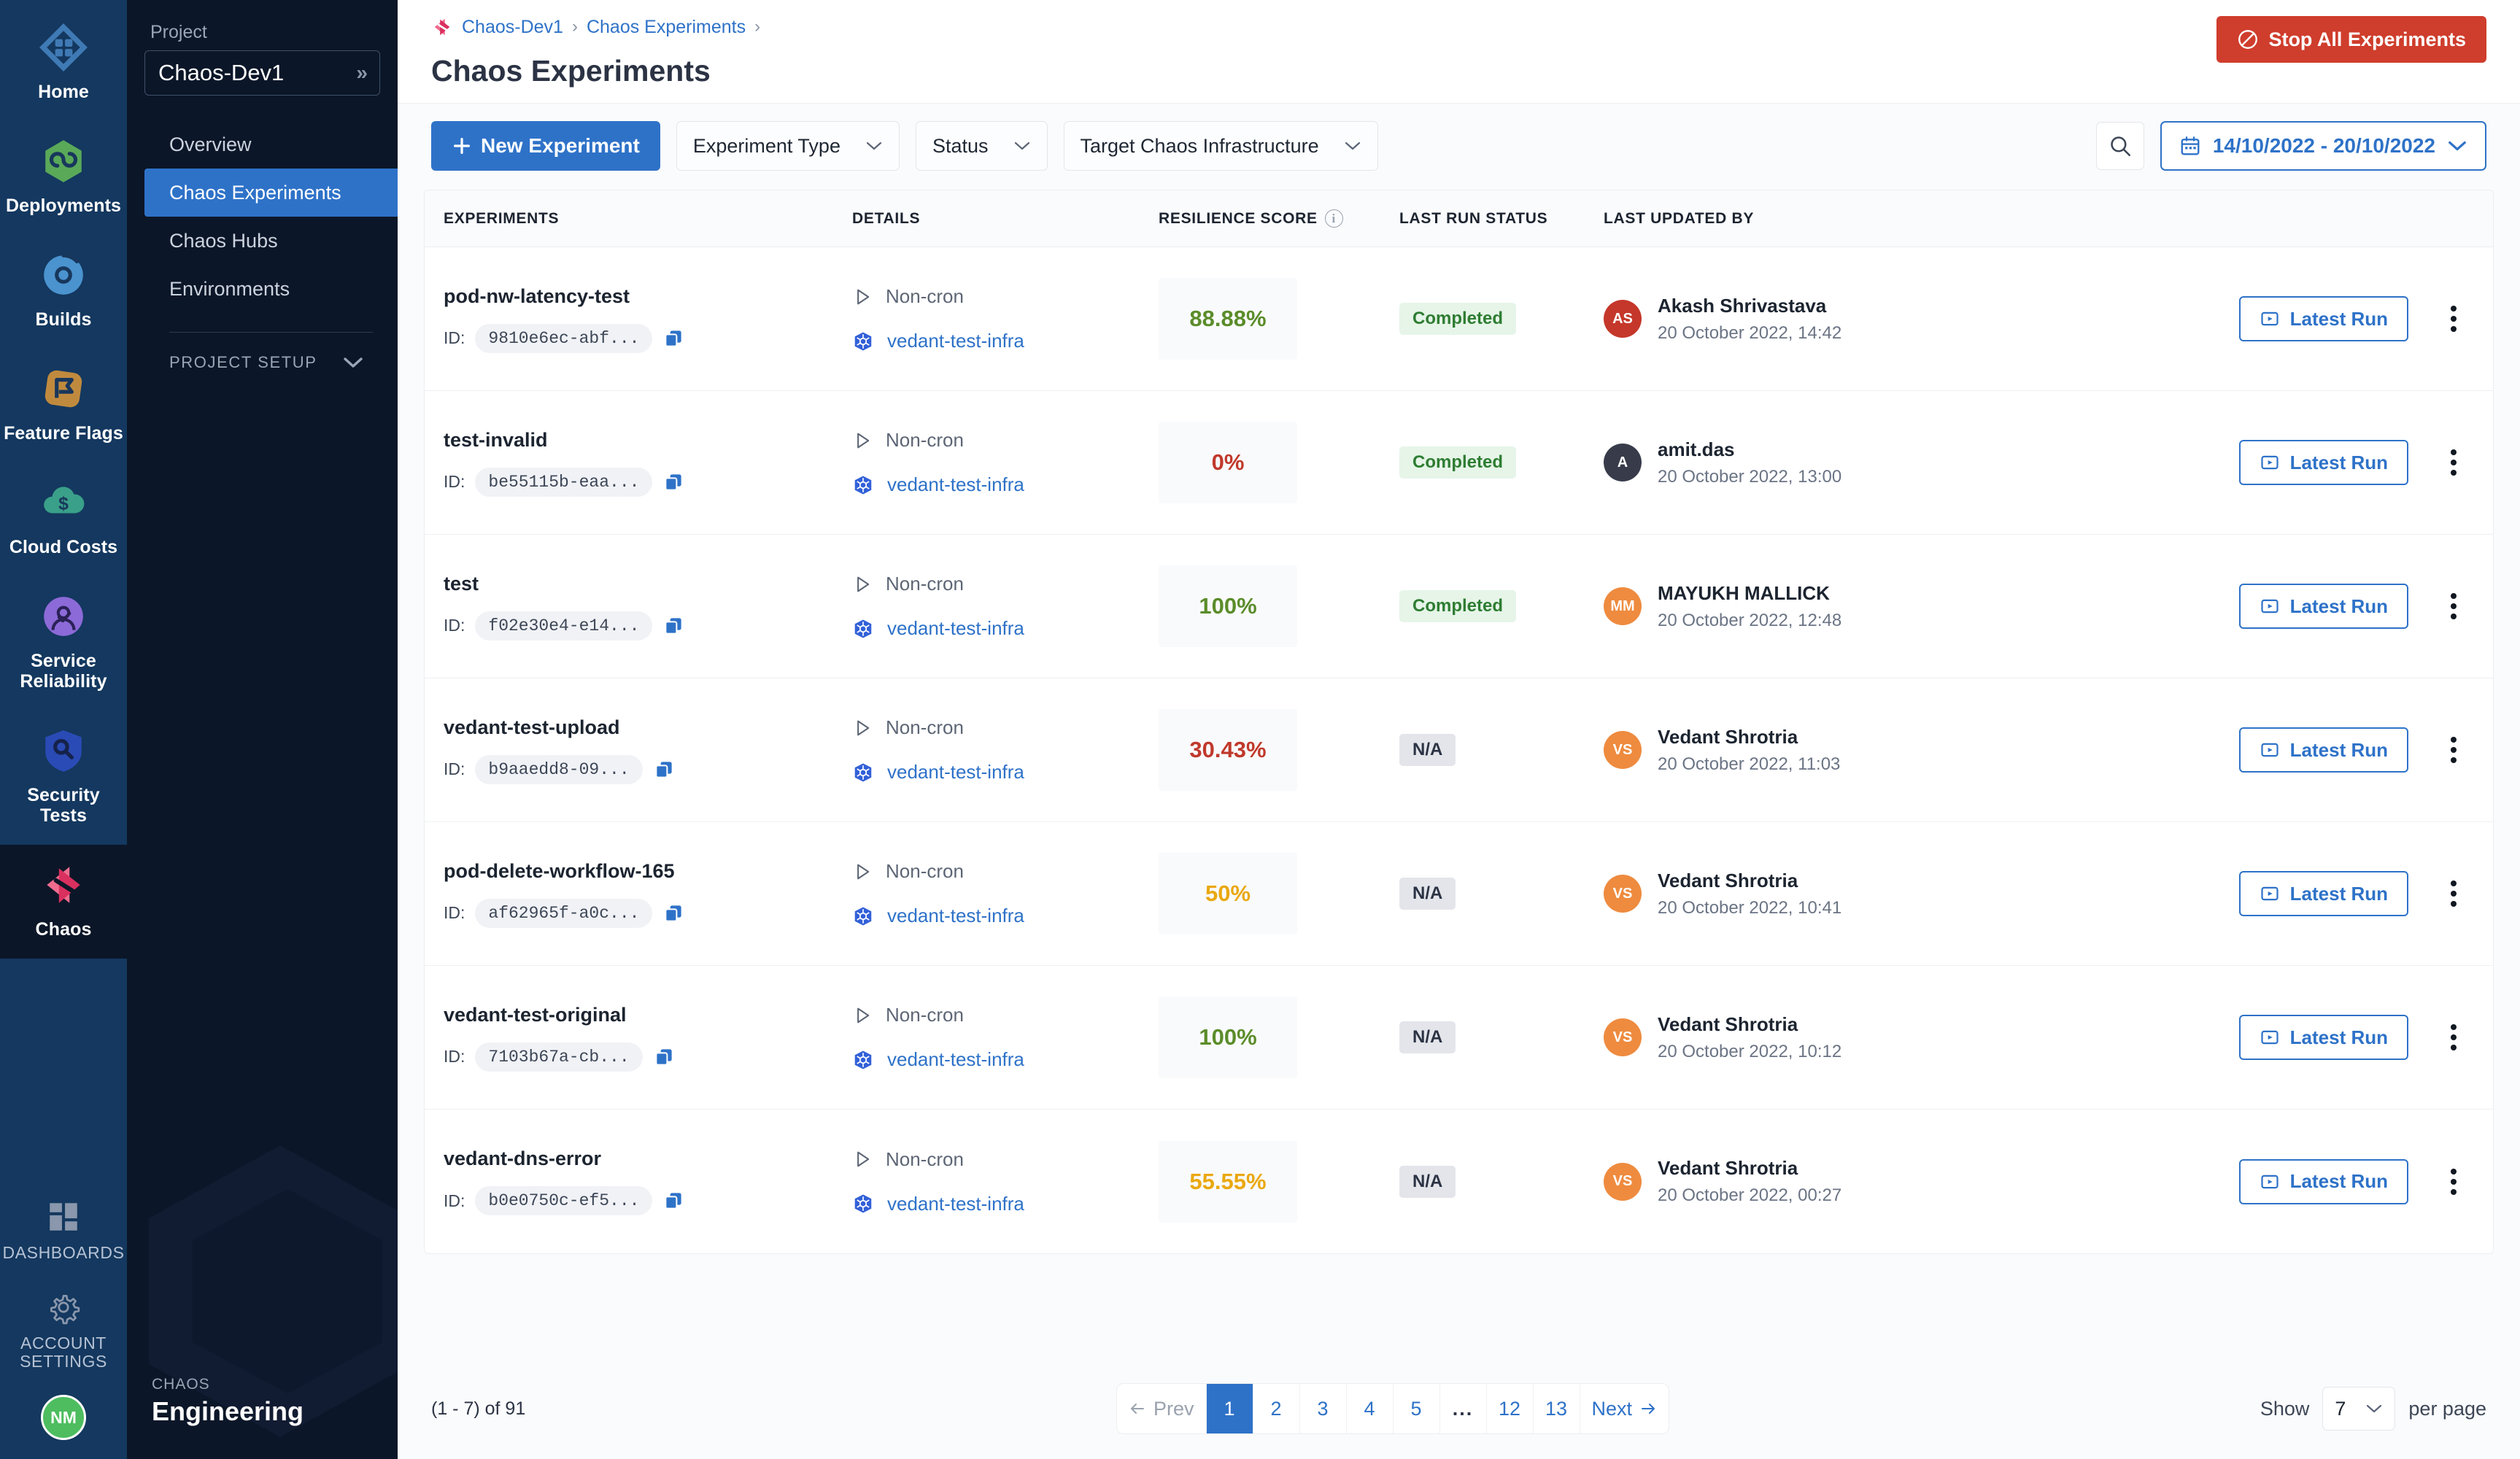 The image size is (2520, 1459). I want to click on rail-item-deployments: Deployments, so click(63, 178).